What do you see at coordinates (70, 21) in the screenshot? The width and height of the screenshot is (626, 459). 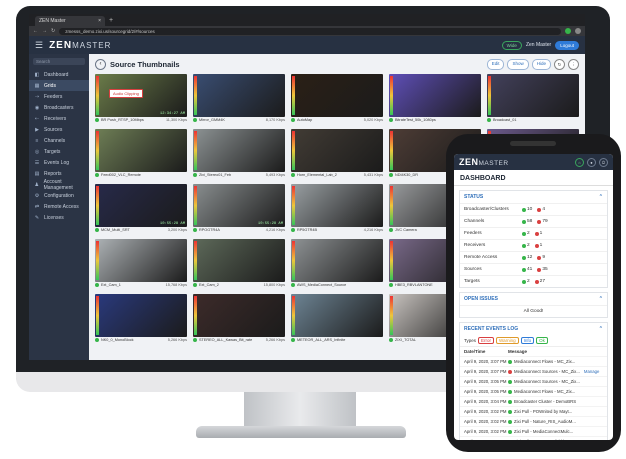 I see `browser-tab: ZEN Master ×` at bounding box center [70, 21].